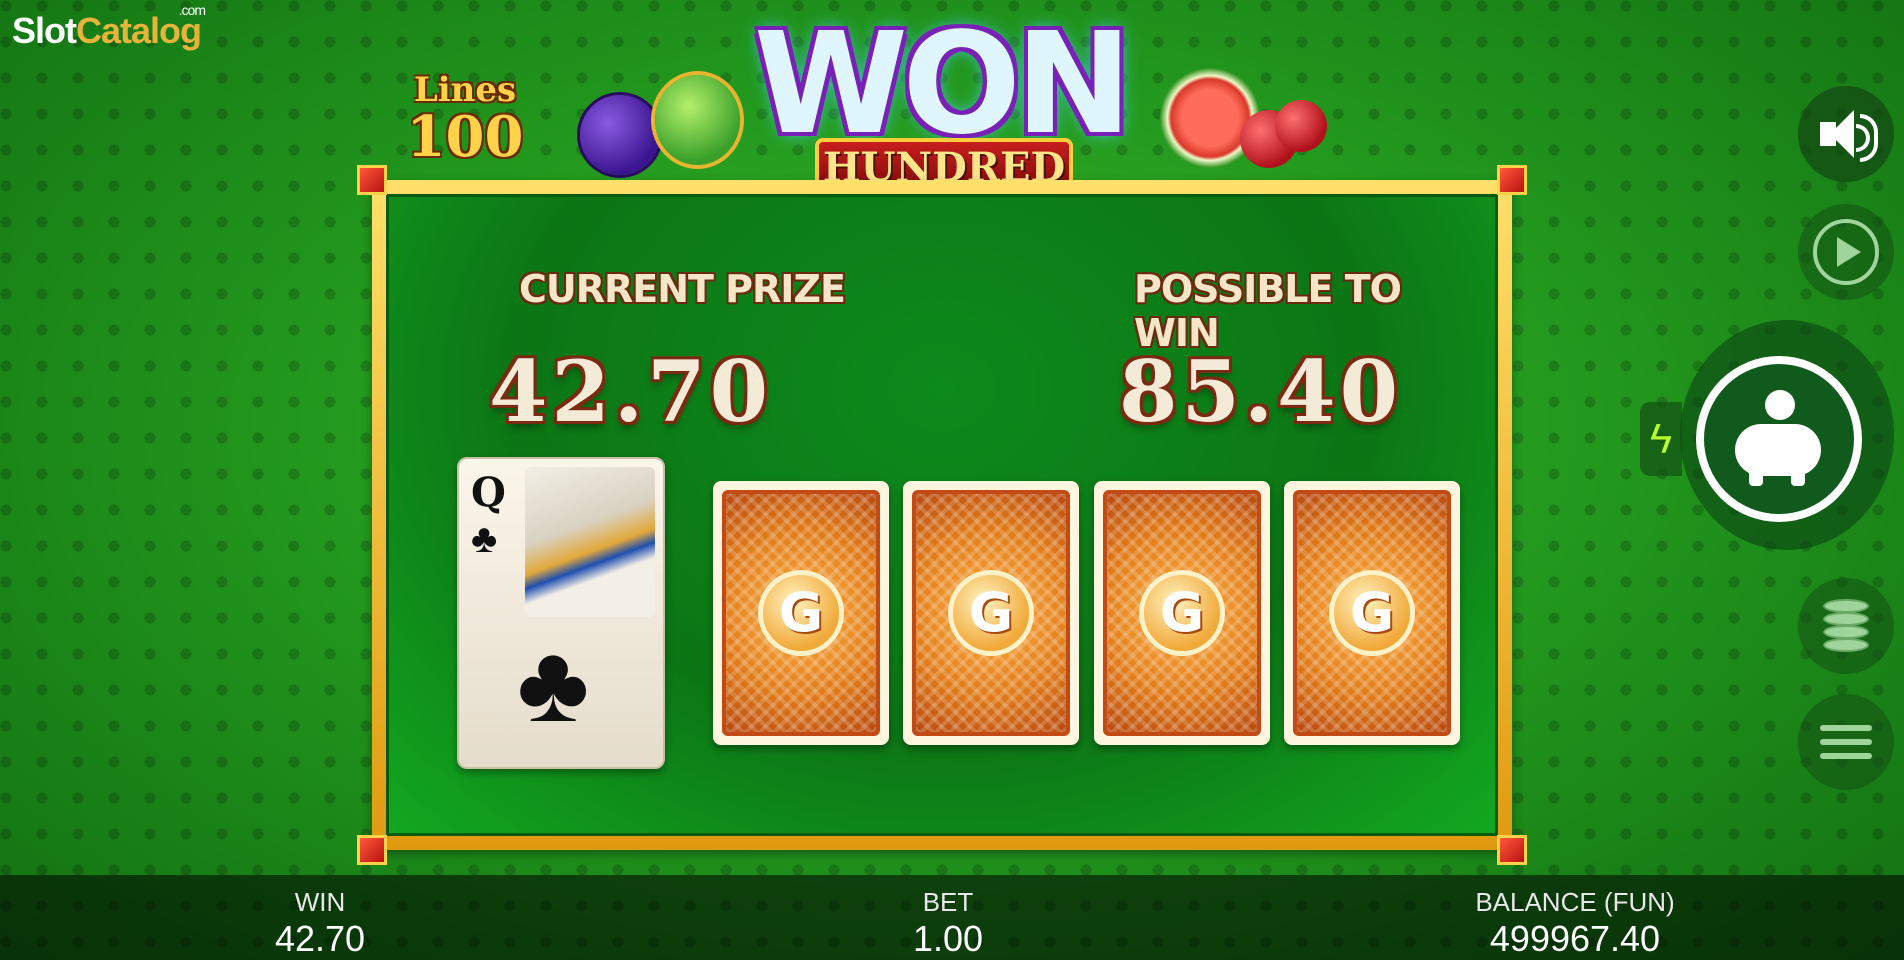 The image size is (1904, 960). I want to click on speaker-icon, so click(1847, 134).